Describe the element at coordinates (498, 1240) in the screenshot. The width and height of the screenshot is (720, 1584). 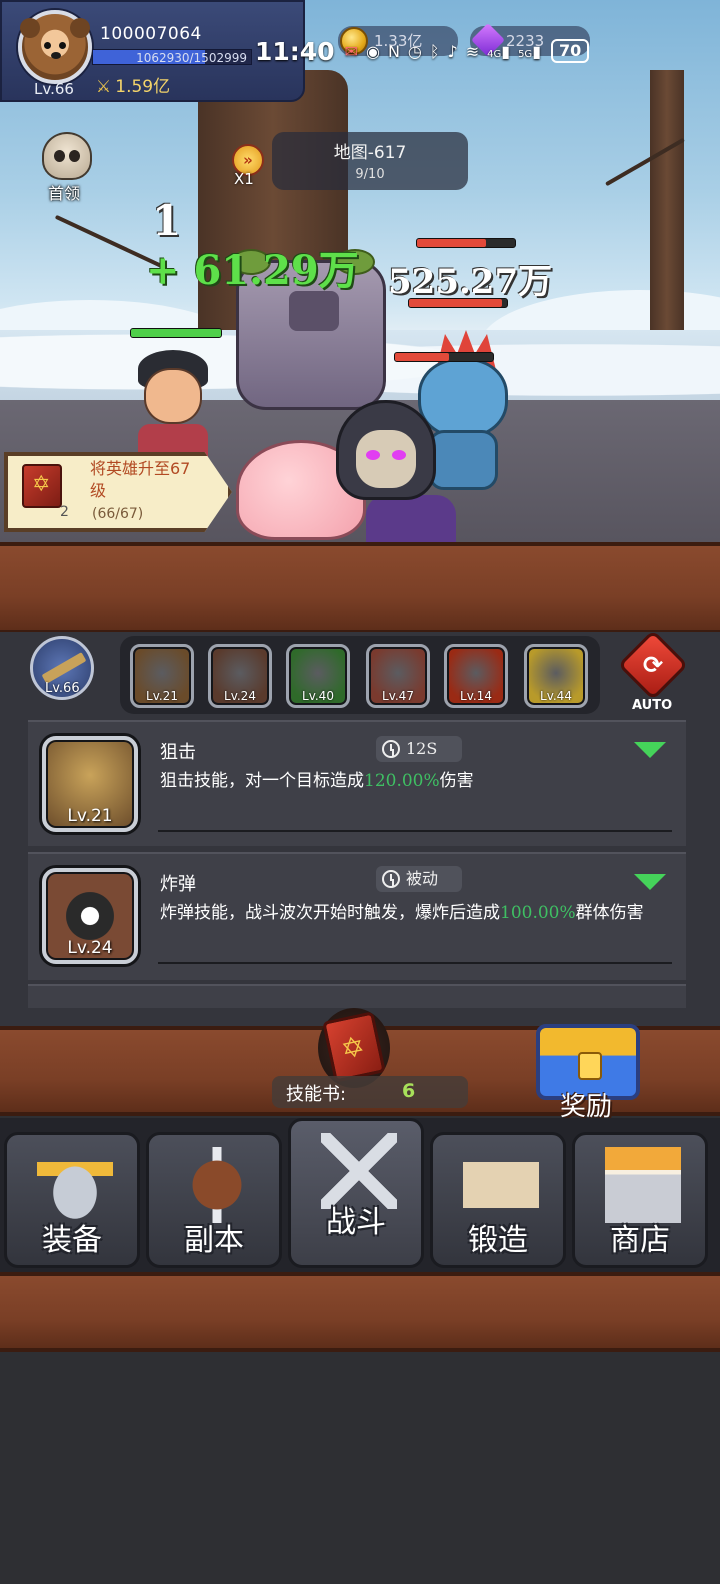
I see `nav-label: 锻造` at that location.